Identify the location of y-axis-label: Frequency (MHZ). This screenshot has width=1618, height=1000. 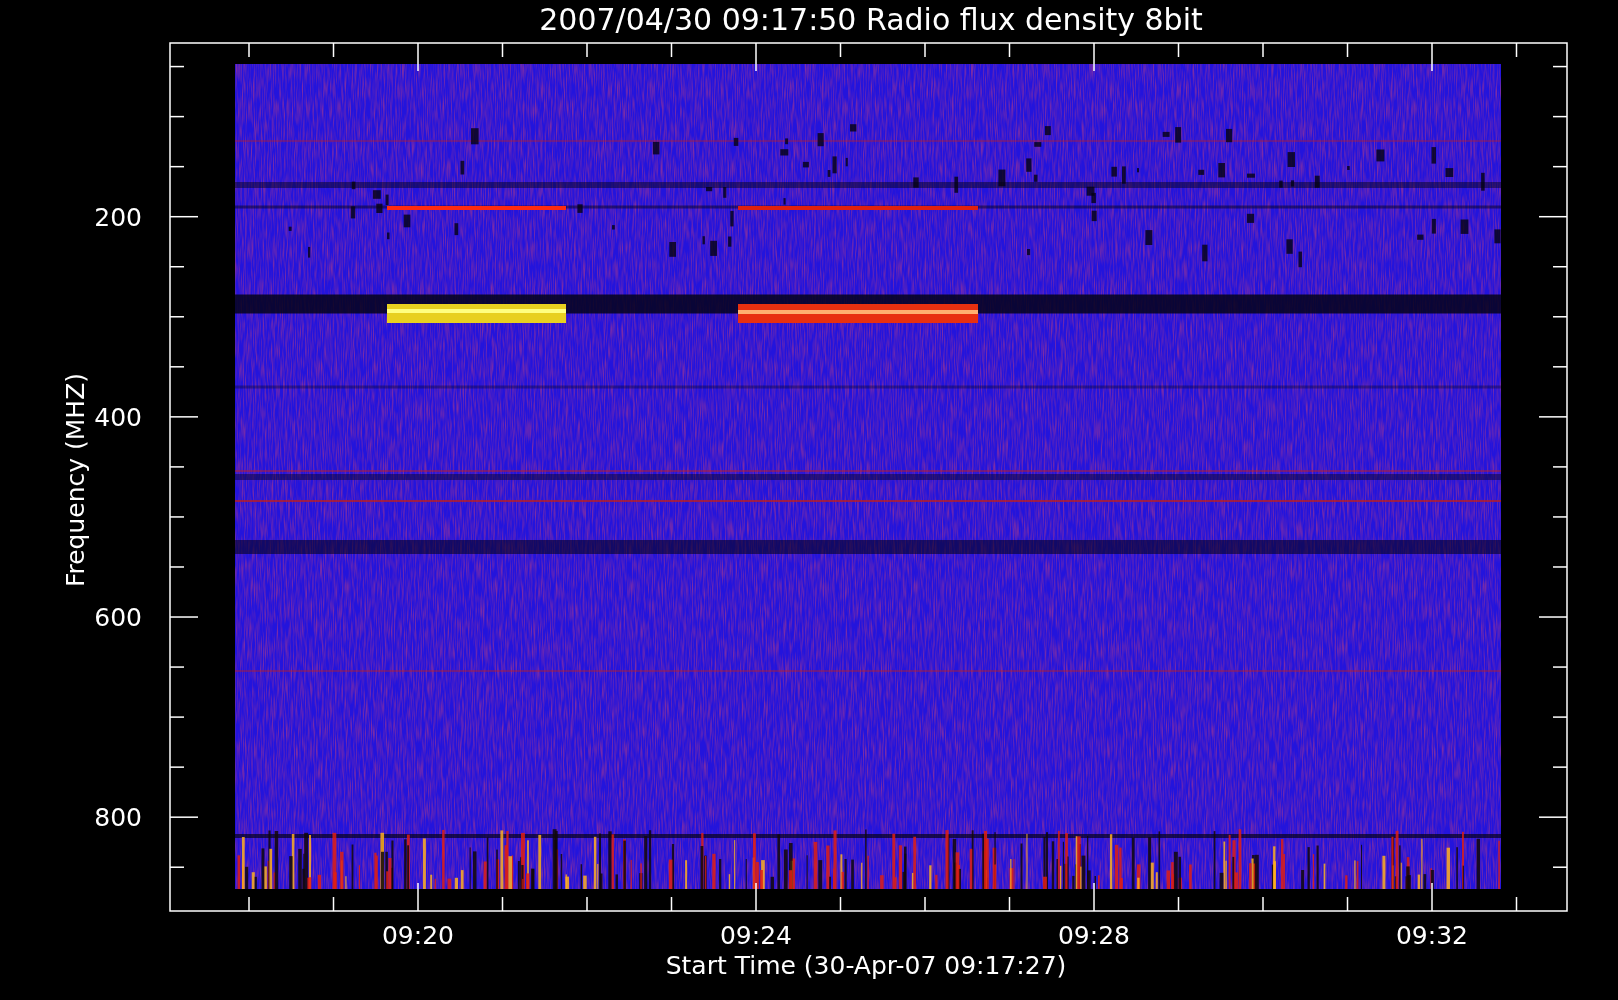
(75, 480).